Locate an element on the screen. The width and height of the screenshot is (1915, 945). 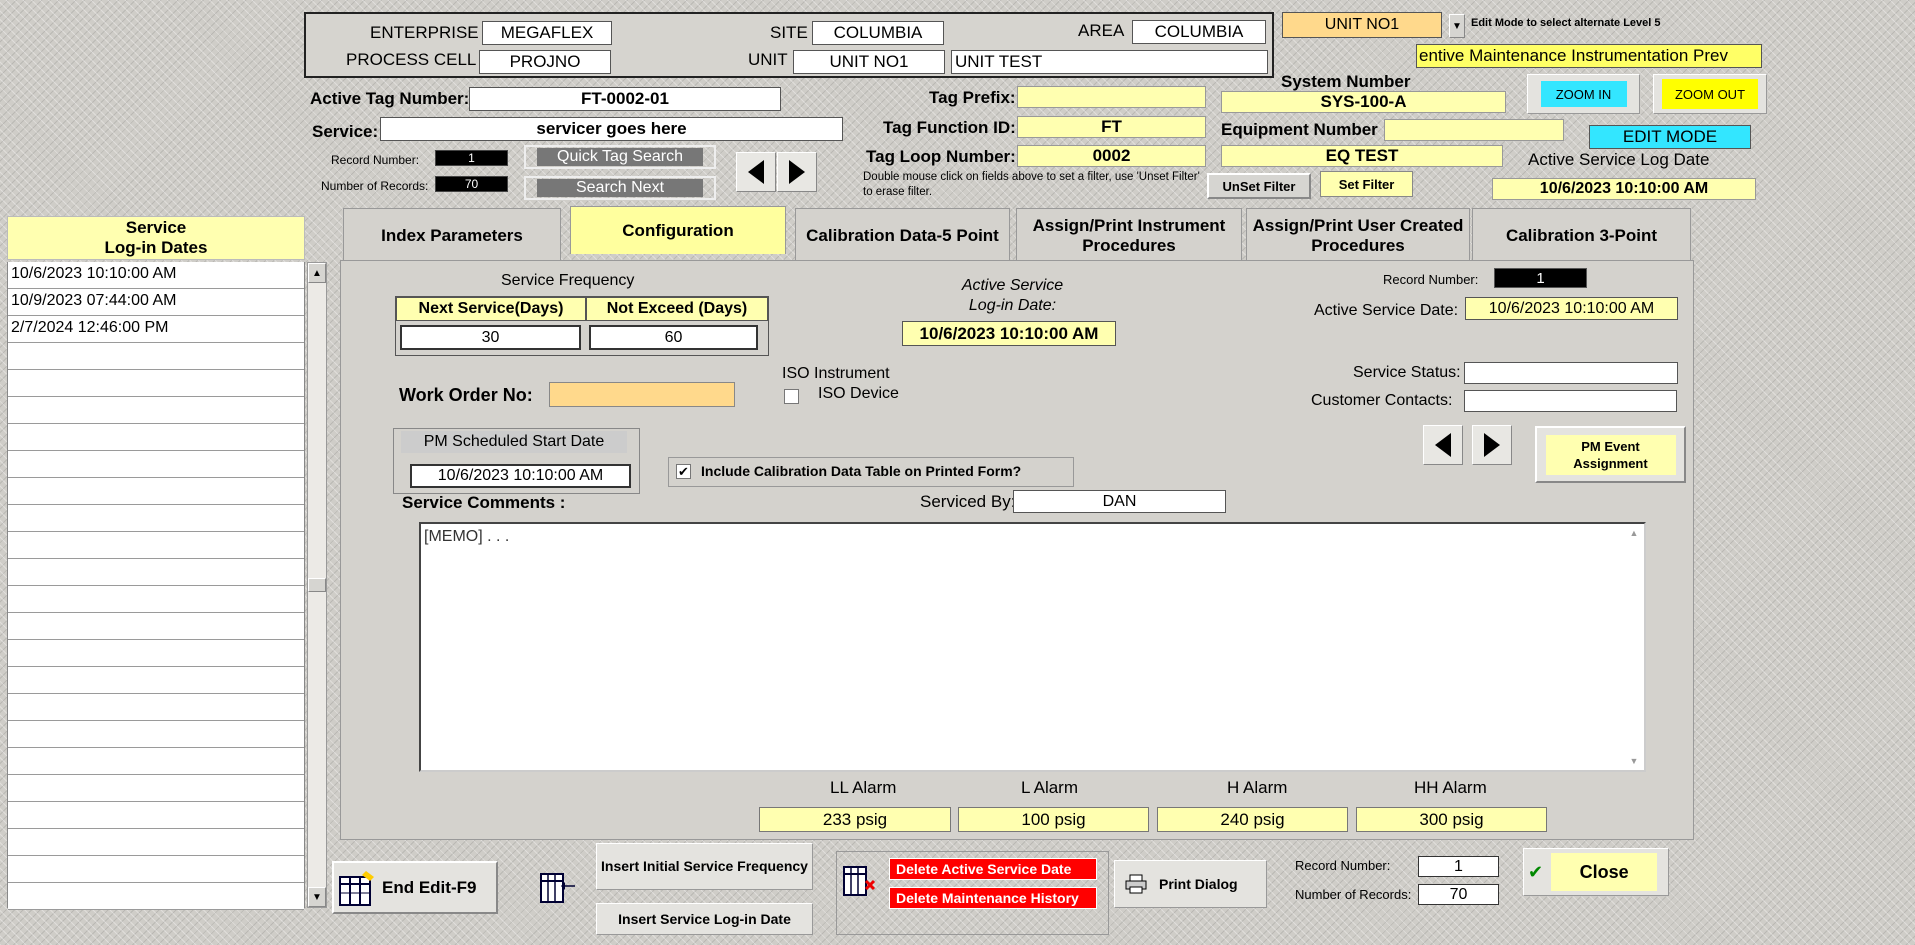
system-number-field: SYS-100-A is located at coordinates (1363, 102).